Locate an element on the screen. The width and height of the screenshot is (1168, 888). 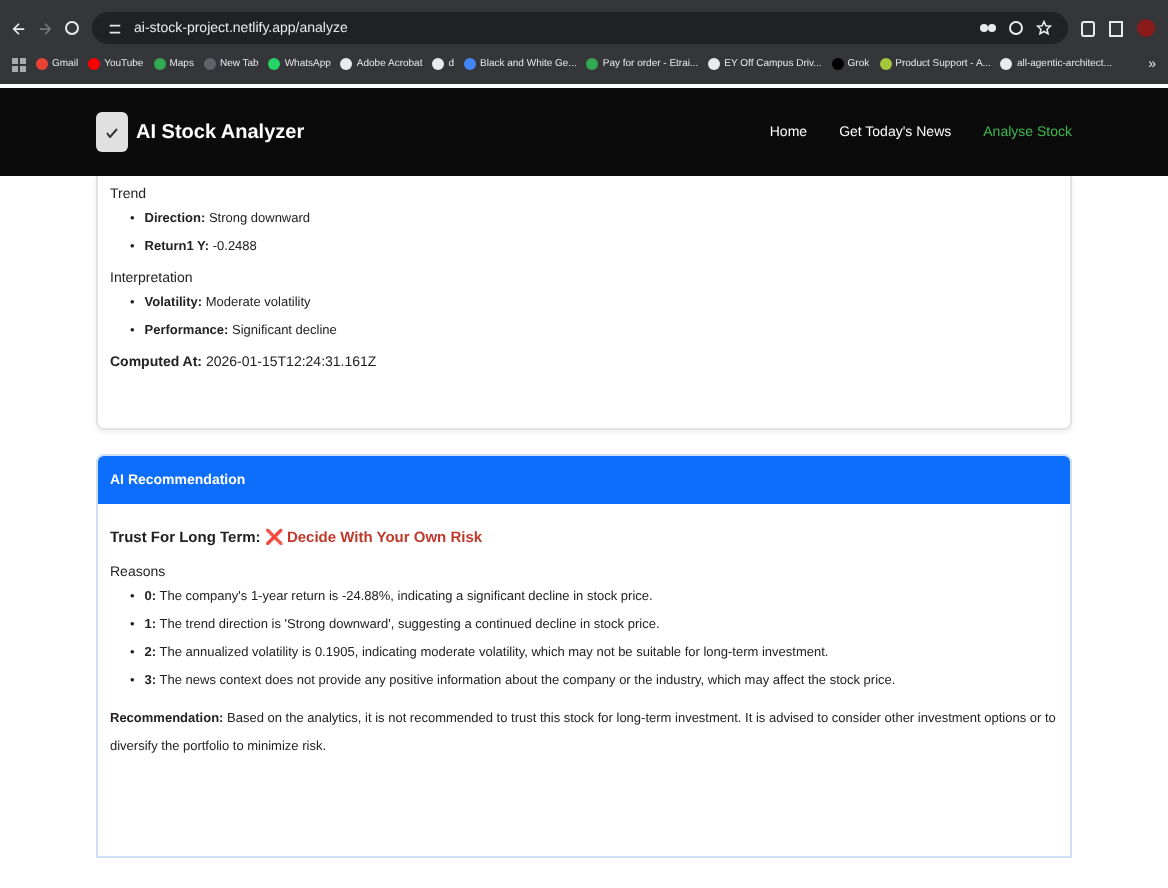
forward-icon is located at coordinates (45, 28).